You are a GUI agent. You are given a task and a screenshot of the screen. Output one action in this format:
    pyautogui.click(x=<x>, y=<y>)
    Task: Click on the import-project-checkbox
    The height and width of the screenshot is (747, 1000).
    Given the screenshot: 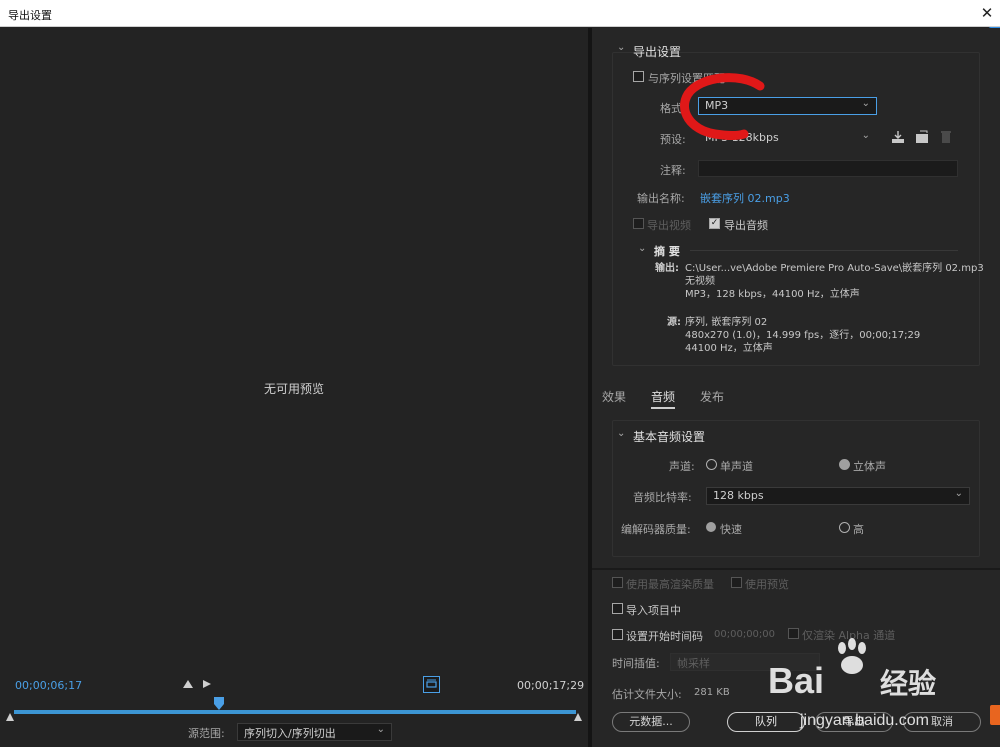 What is the action you would take?
    pyautogui.click(x=617, y=608)
    